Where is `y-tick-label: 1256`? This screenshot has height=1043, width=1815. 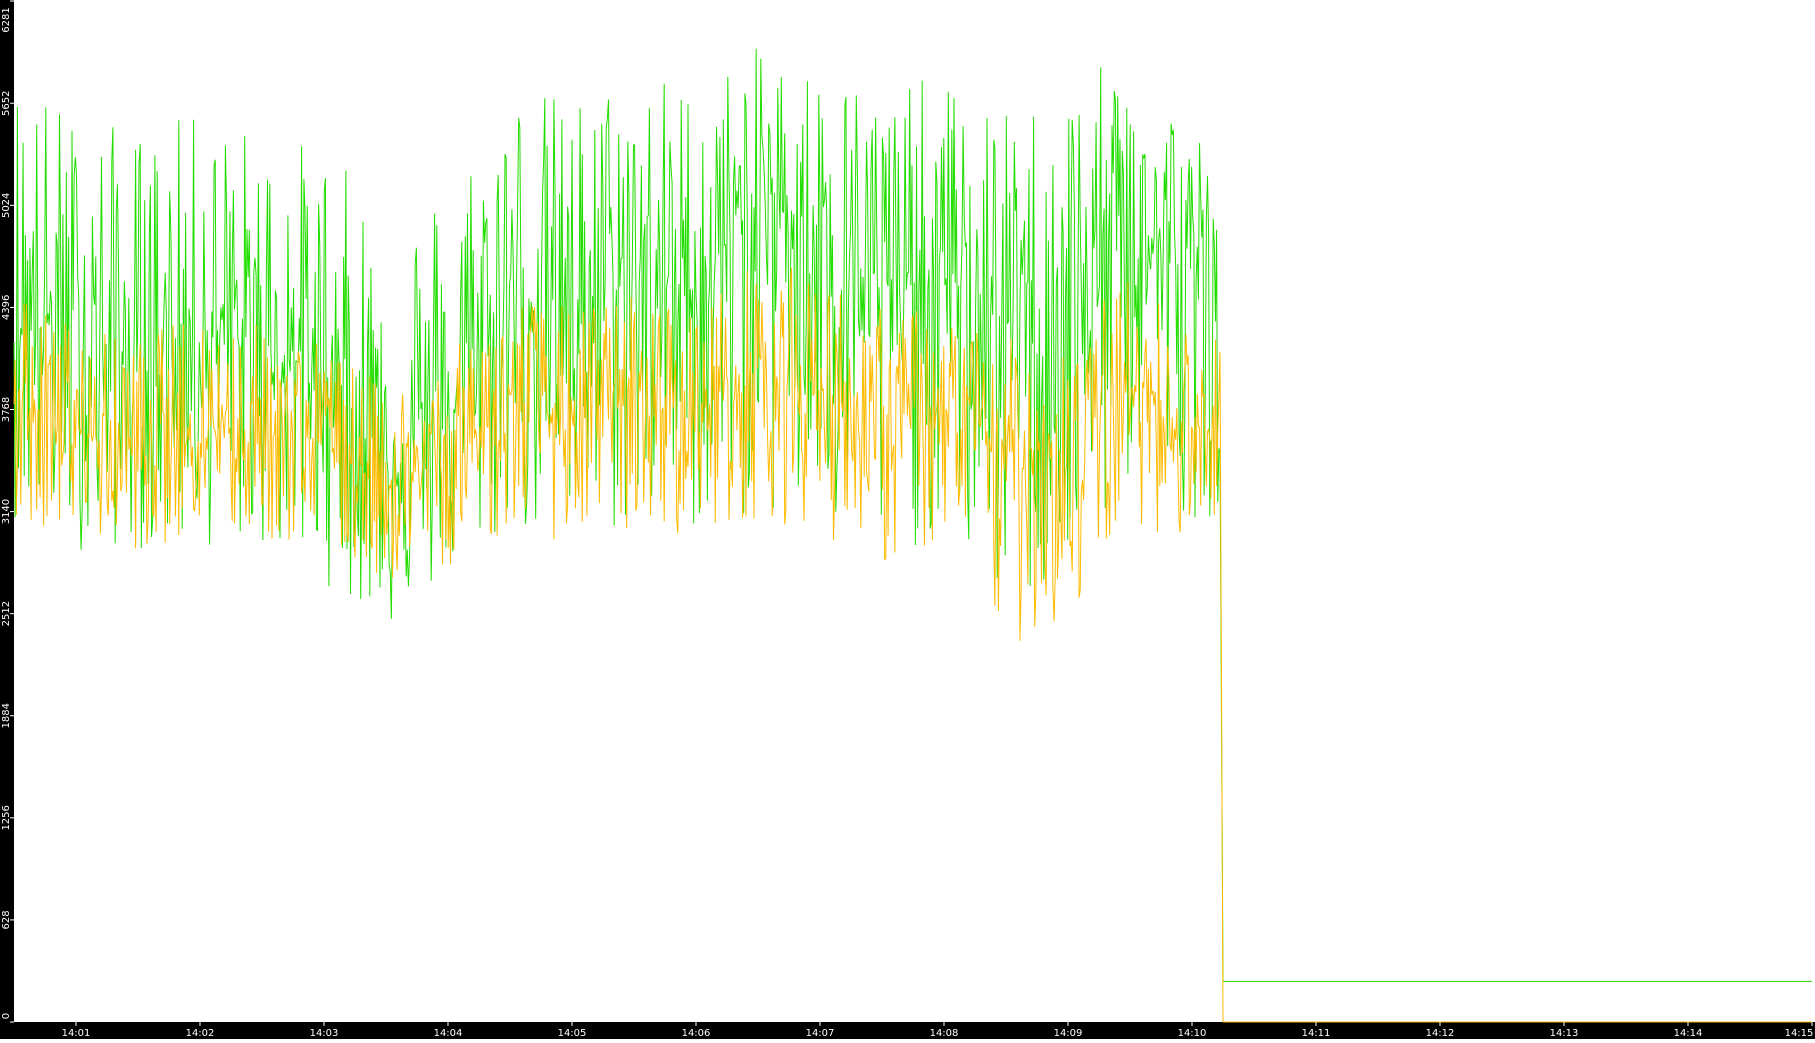
y-tick-label: 1256 is located at coordinates (6, 817).